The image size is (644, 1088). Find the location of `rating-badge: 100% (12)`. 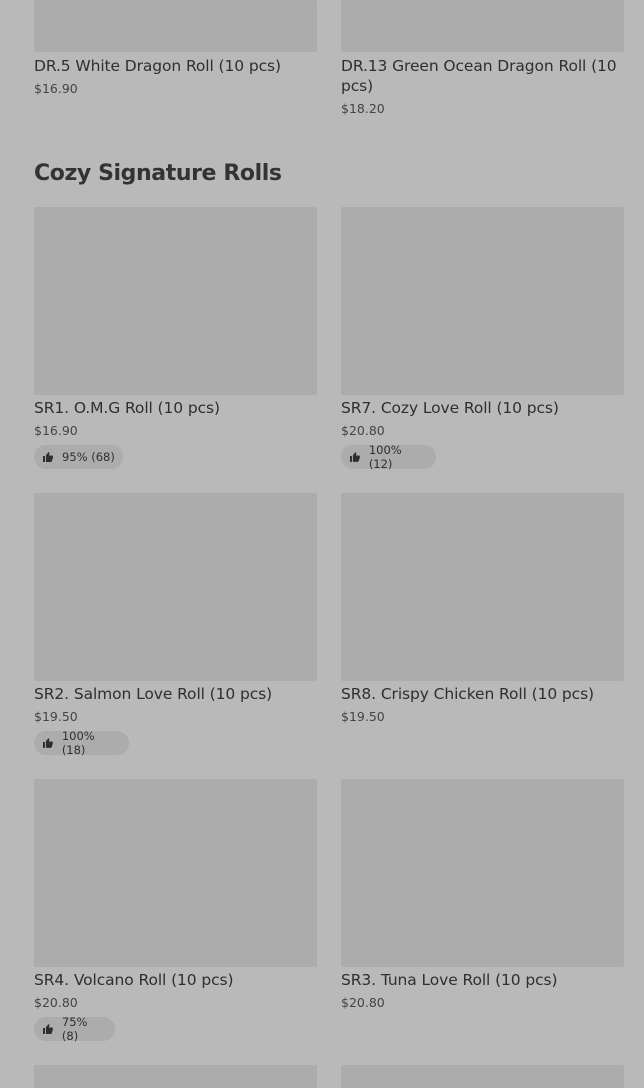

rating-badge: 100% (12) is located at coordinates (388, 457).